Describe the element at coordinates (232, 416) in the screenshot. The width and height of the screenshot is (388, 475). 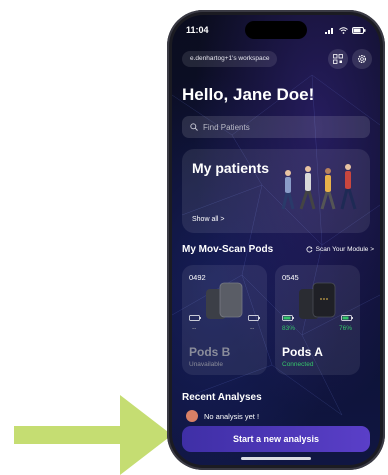
I see `no-analysis-text: No analysis yet !` at that location.